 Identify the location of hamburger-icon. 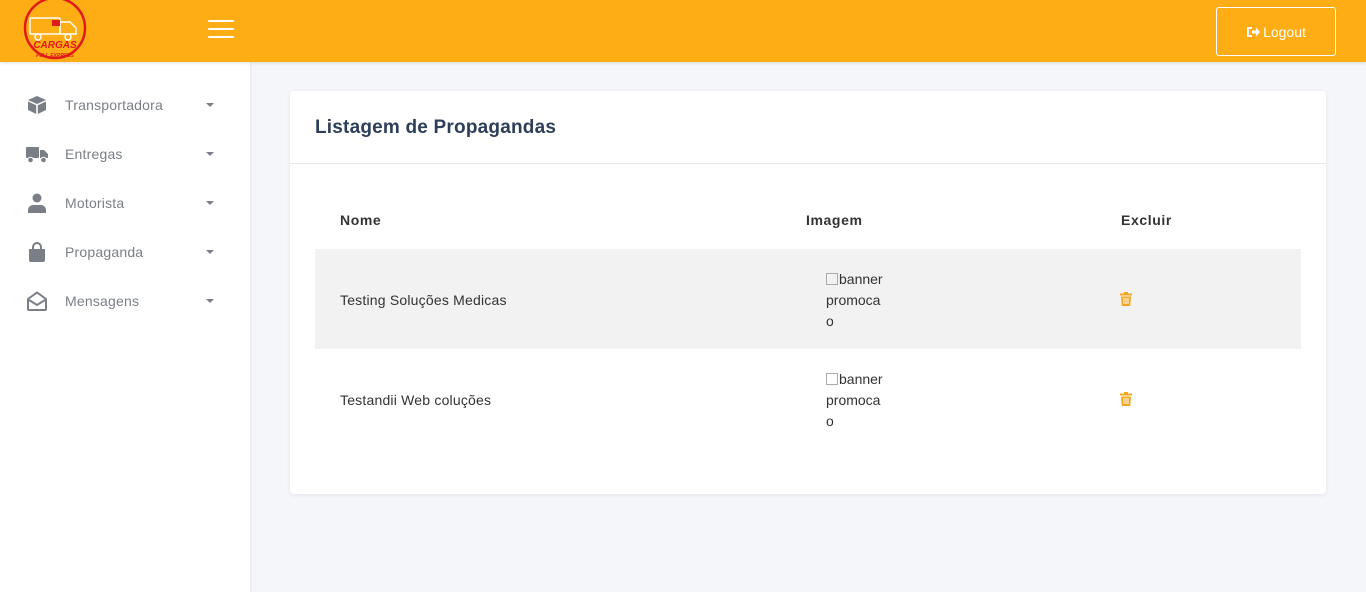
(221, 31).